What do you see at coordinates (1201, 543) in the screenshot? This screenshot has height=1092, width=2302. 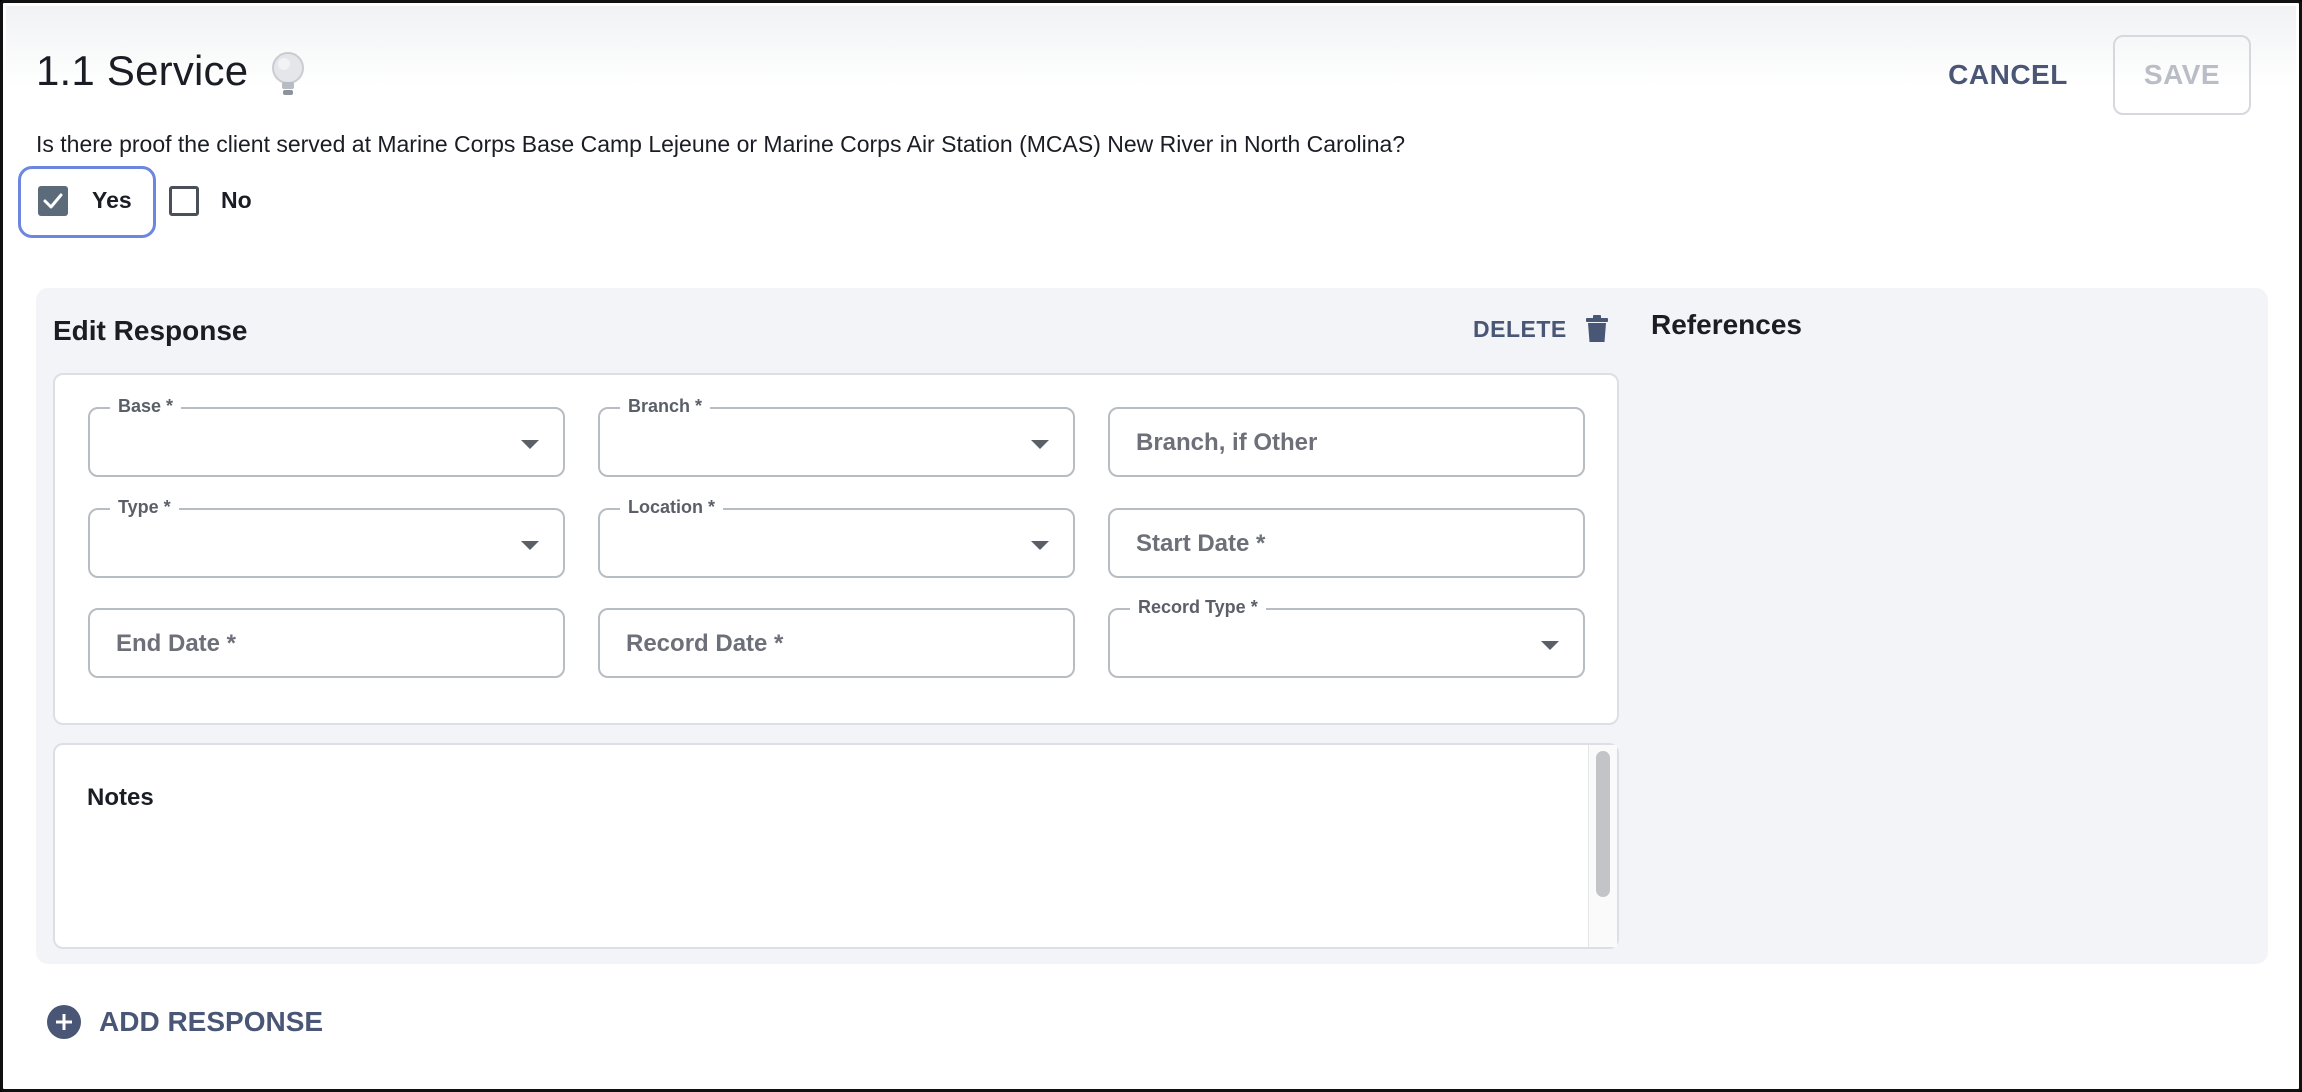 I see `start-date-placeholder: Start Date *` at bounding box center [1201, 543].